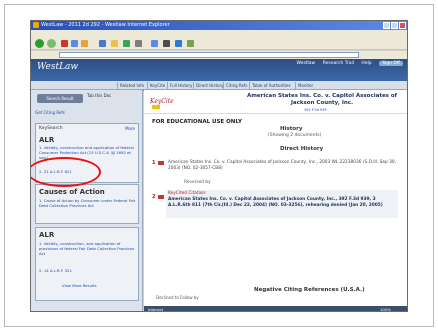 This screenshot has height=331, width=438. What do you see at coordinates (156, 107) in the screenshot?
I see `keycite-flag-icon` at bounding box center [156, 107].